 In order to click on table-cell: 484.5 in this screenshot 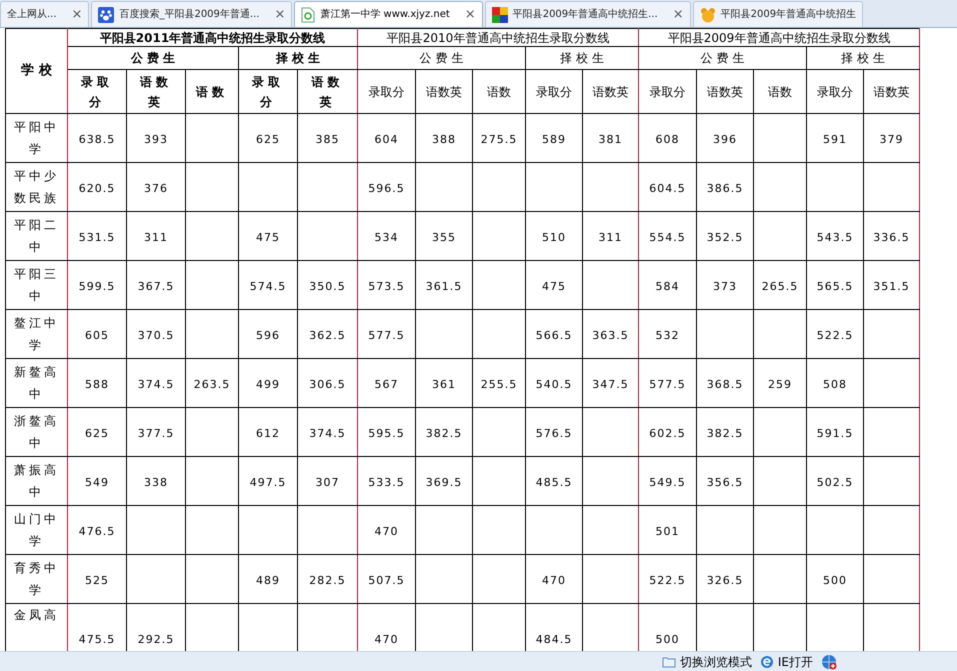, I will do `click(554, 639)`.